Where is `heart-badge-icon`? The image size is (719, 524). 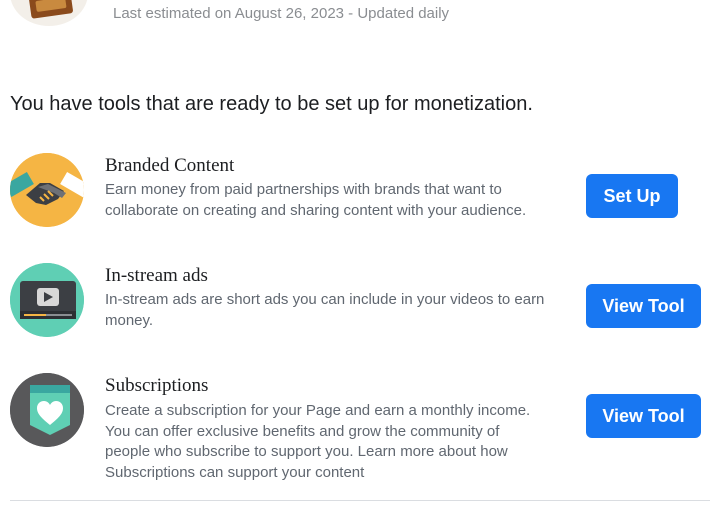
heart-badge-icon is located at coordinates (47, 410).